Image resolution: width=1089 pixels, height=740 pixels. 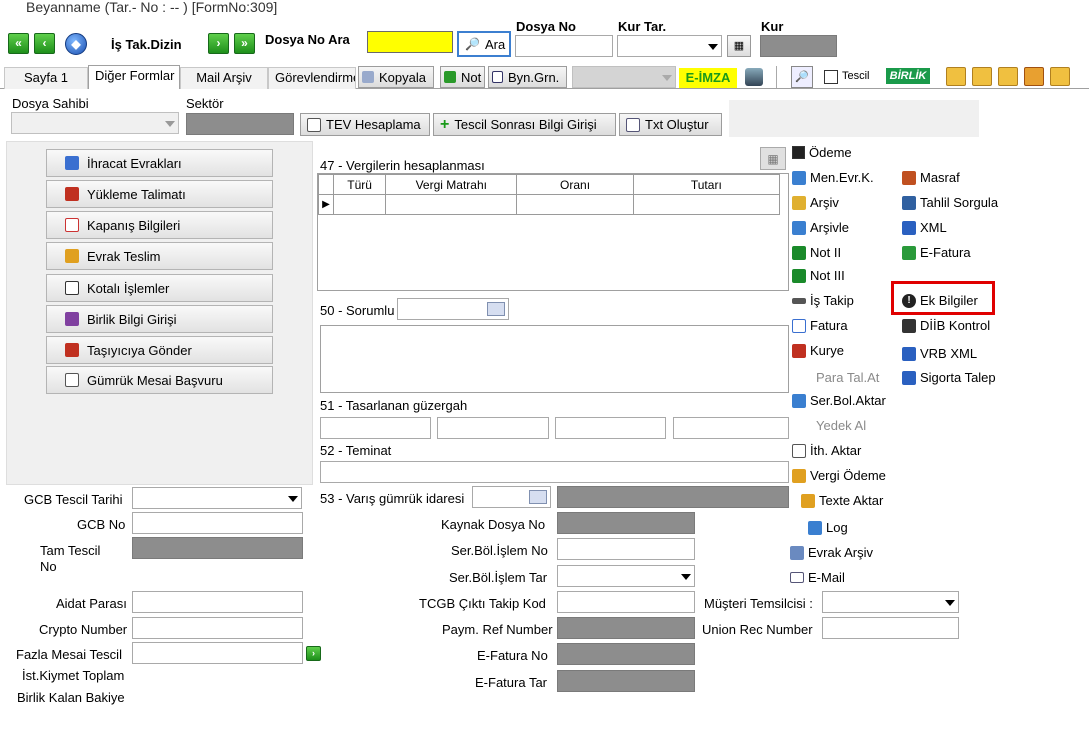 What do you see at coordinates (313, 653) in the screenshot?
I see `fazla-mesai-go-button: ›` at bounding box center [313, 653].